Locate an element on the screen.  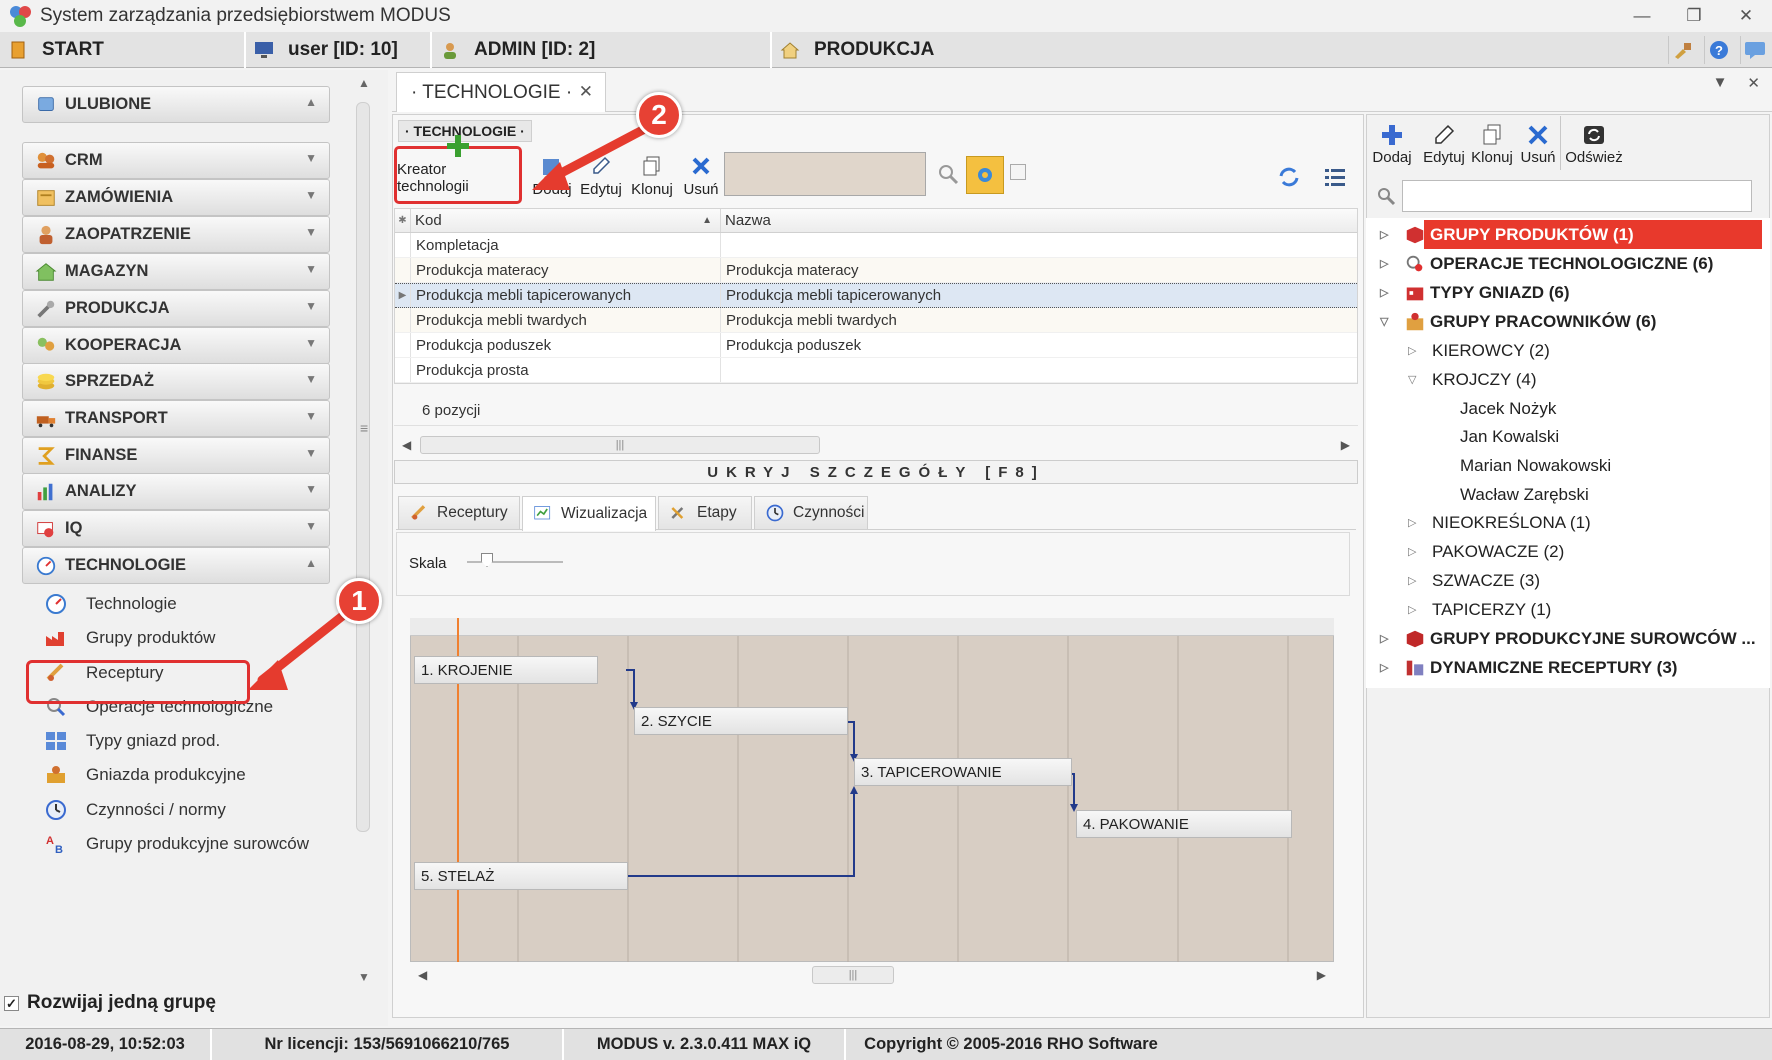
column-header-nazwa: Nazwa is located at coordinates (1039, 220).